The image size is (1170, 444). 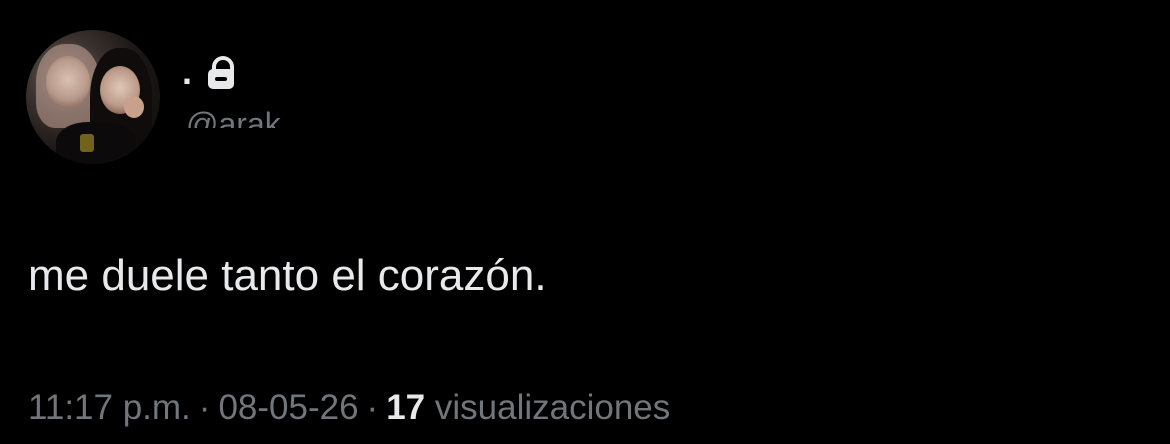 I want to click on avatar-figure-hand, so click(x=134, y=107).